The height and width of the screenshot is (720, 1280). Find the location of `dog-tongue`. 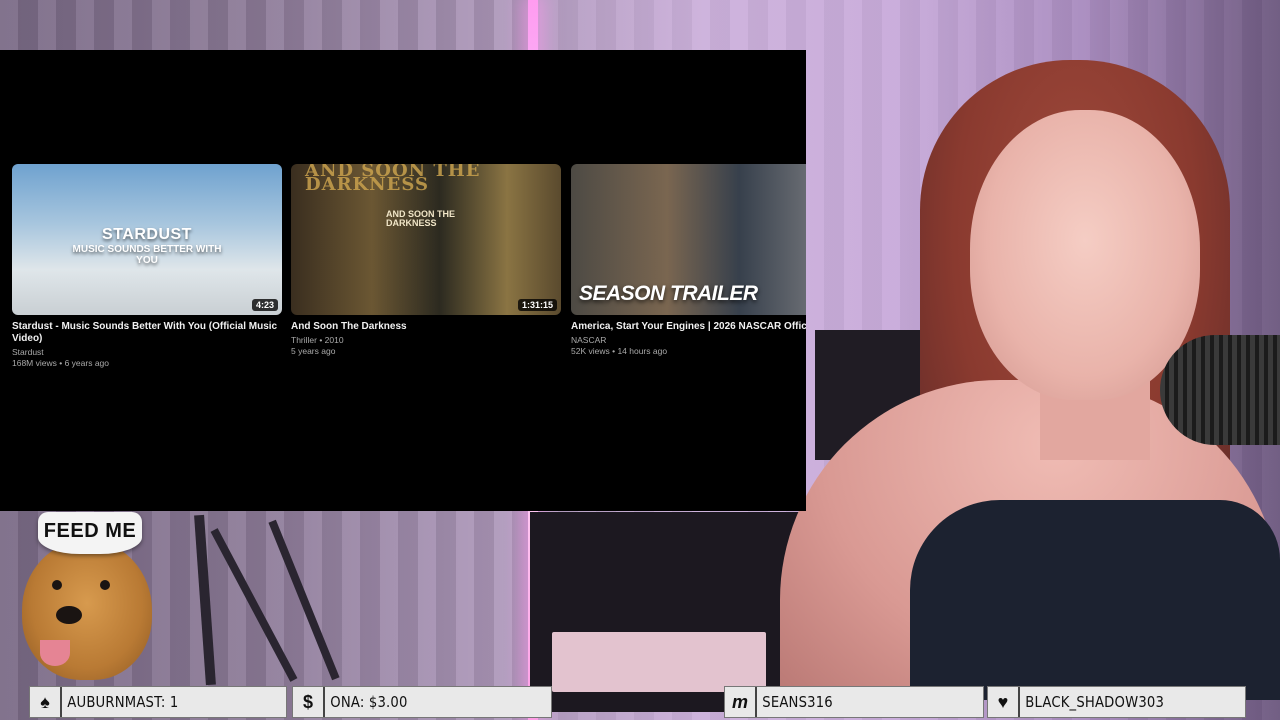

dog-tongue is located at coordinates (55, 653).